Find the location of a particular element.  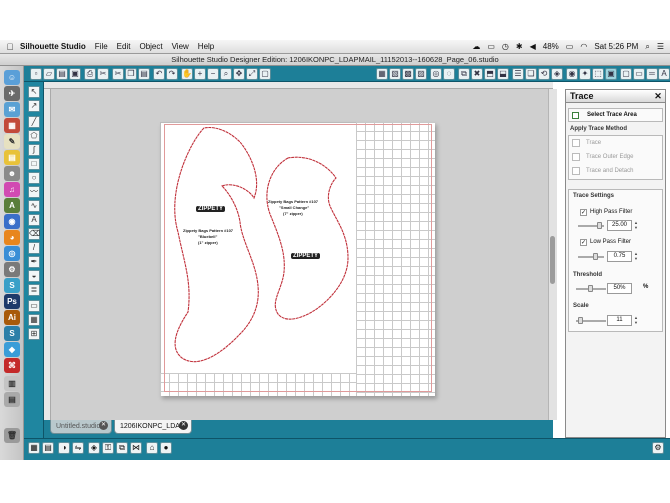

paint-bucket-icon: ◒ is located at coordinates (34, 276).